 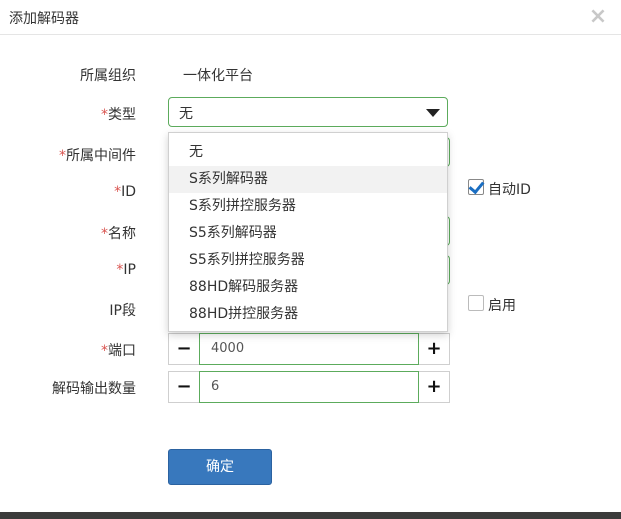 I want to click on dropdown-option: 88HD拼控服务器, so click(x=308, y=314).